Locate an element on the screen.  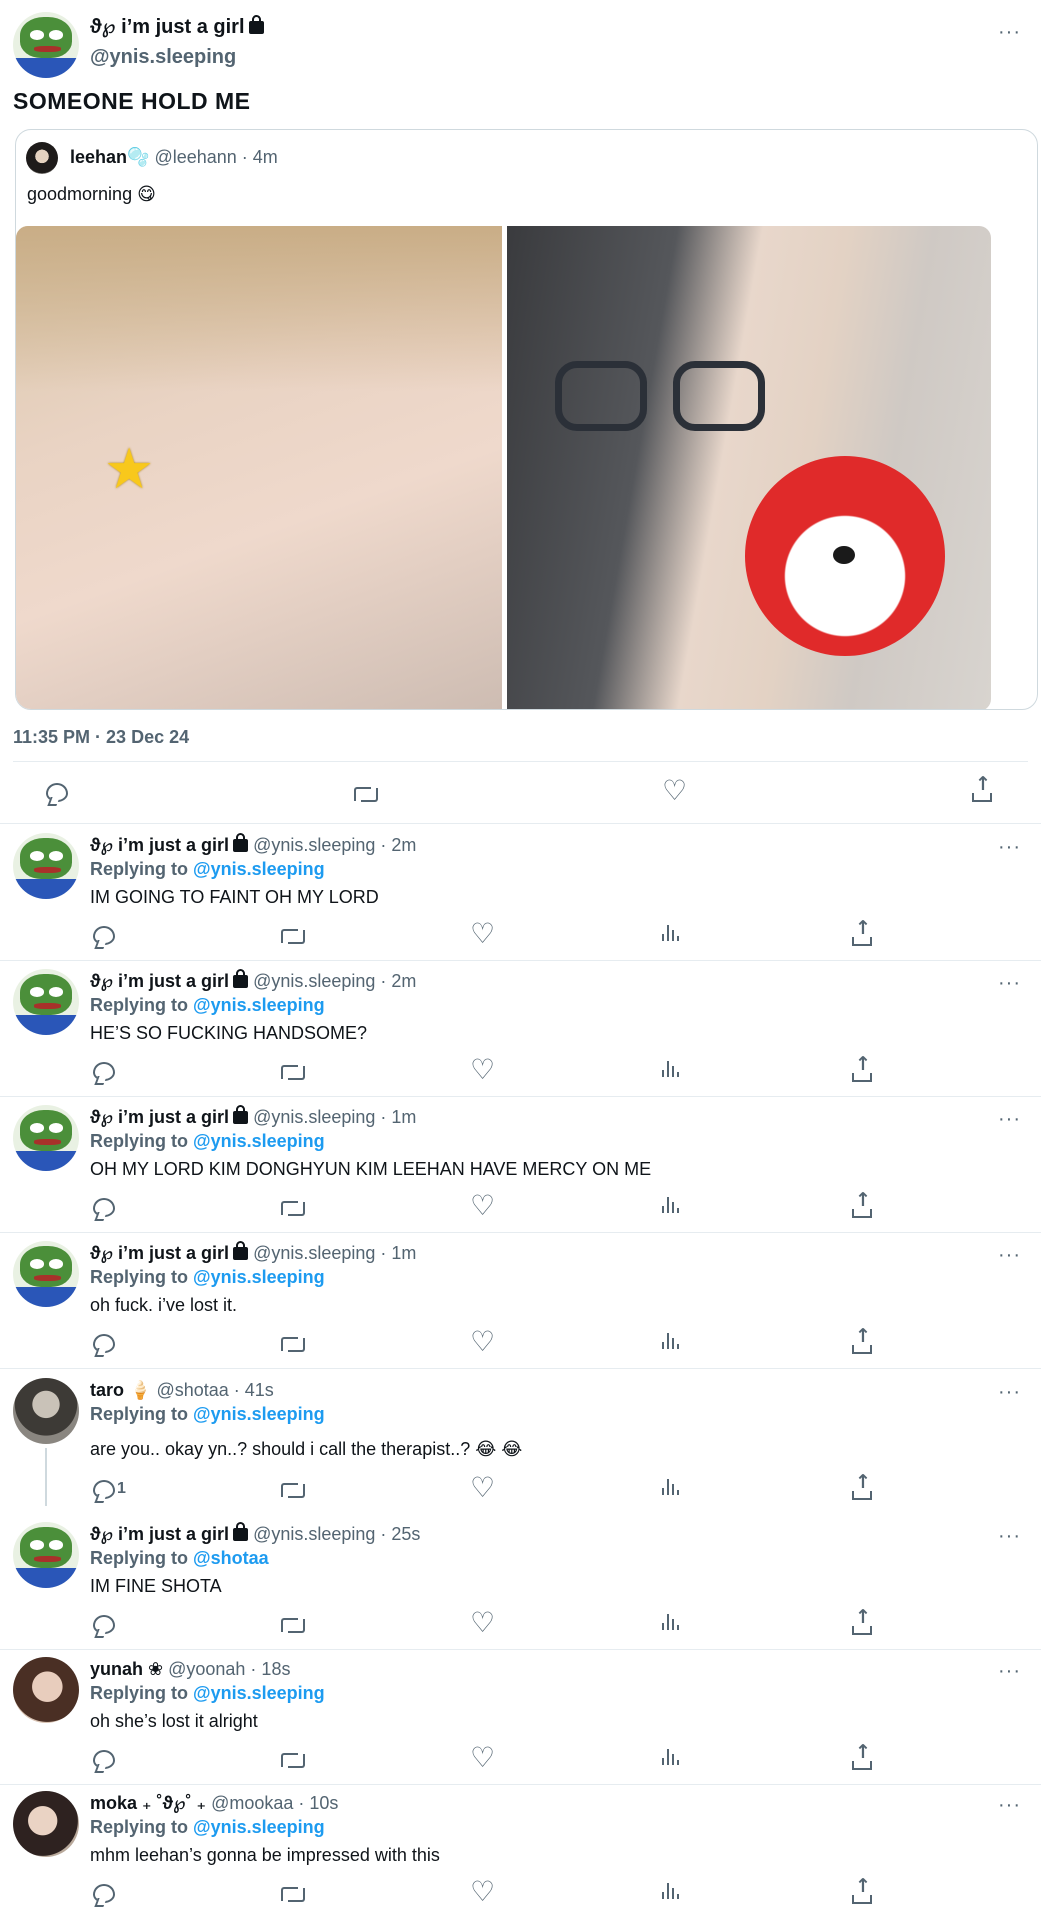
tweet-timestamp: 11:35 PM · 23 Dec 24 is located at coordinates (101, 737).